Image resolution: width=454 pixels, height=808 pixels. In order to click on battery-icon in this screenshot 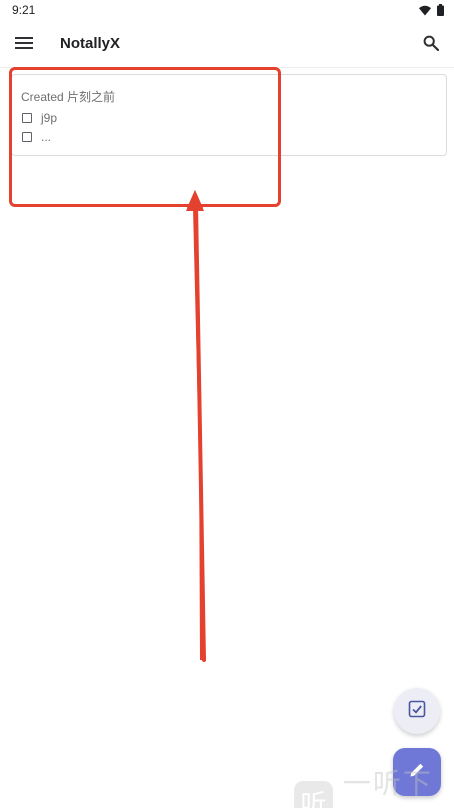, I will do `click(440, 12)`.